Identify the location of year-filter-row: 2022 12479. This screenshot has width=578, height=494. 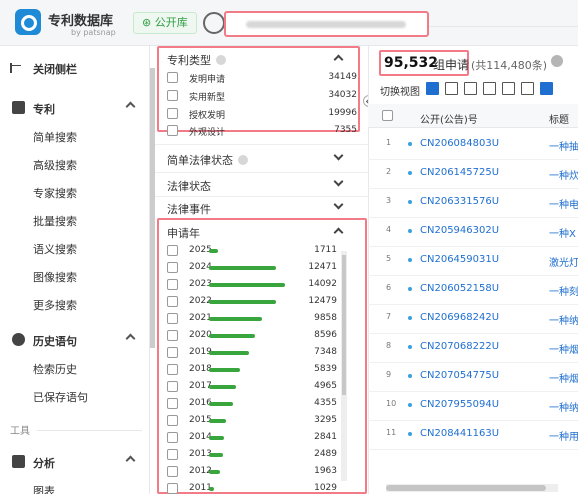
(252, 302).